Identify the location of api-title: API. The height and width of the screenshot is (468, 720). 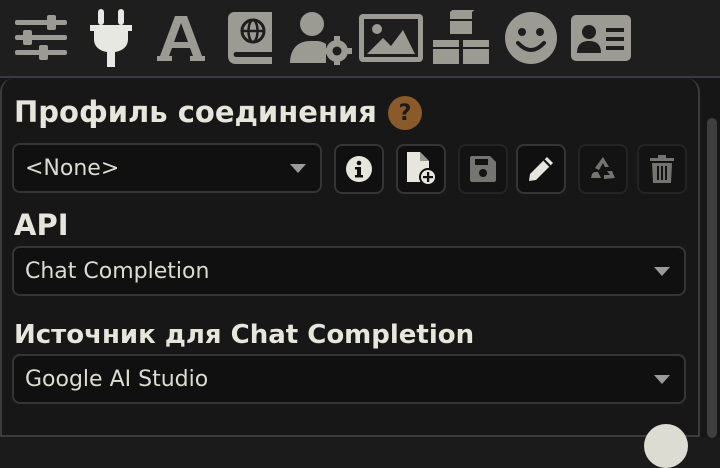
(41, 225).